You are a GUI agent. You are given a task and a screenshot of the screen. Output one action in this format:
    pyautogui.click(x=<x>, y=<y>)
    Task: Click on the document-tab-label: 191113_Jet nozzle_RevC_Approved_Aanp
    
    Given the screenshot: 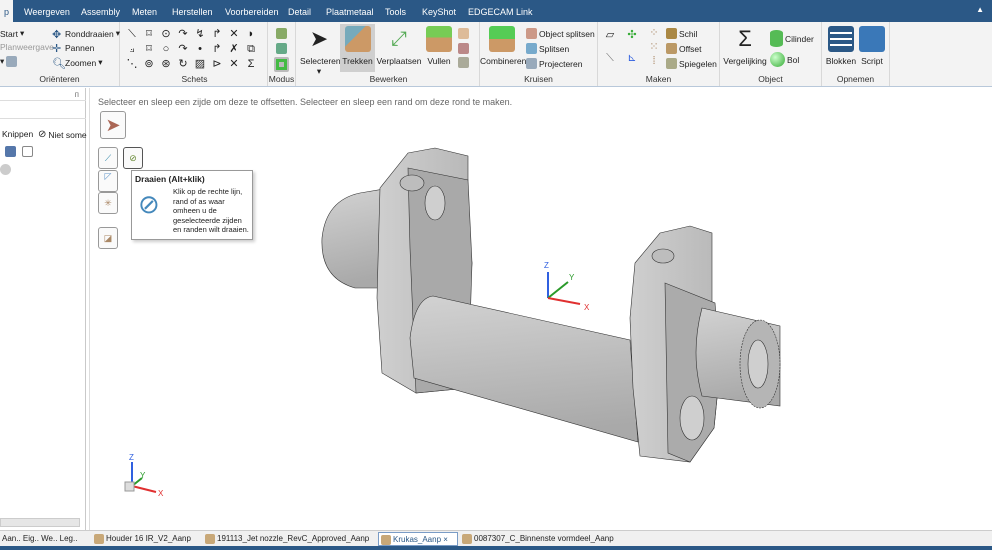 What is the action you would take?
    pyautogui.click(x=293, y=538)
    